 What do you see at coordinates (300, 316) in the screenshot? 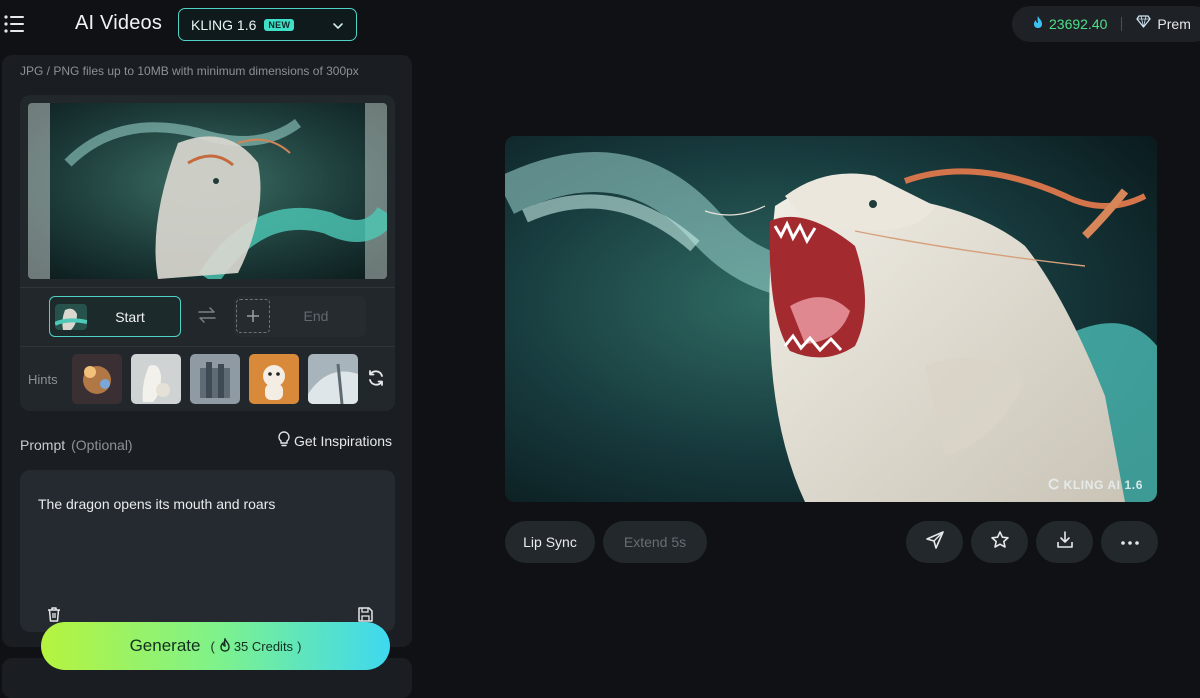
I see `end-frame-button: End` at bounding box center [300, 316].